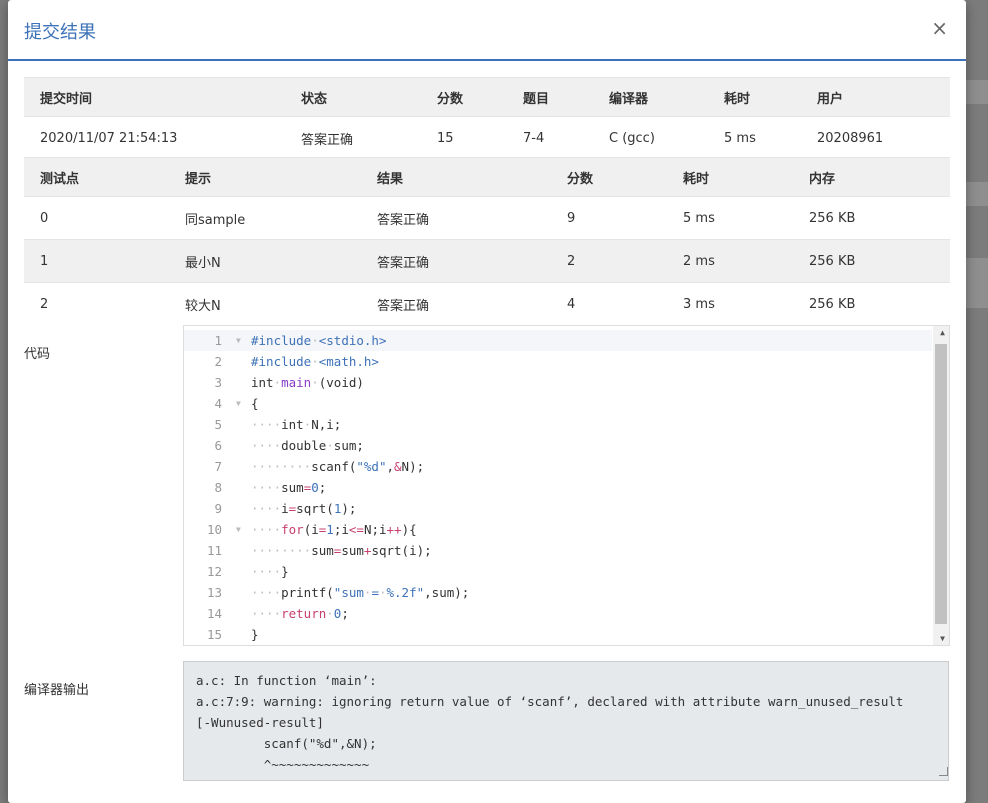 This screenshot has height=803, width=988. What do you see at coordinates (730, 303) in the screenshot?
I see `testcase-time: 3 ms` at bounding box center [730, 303].